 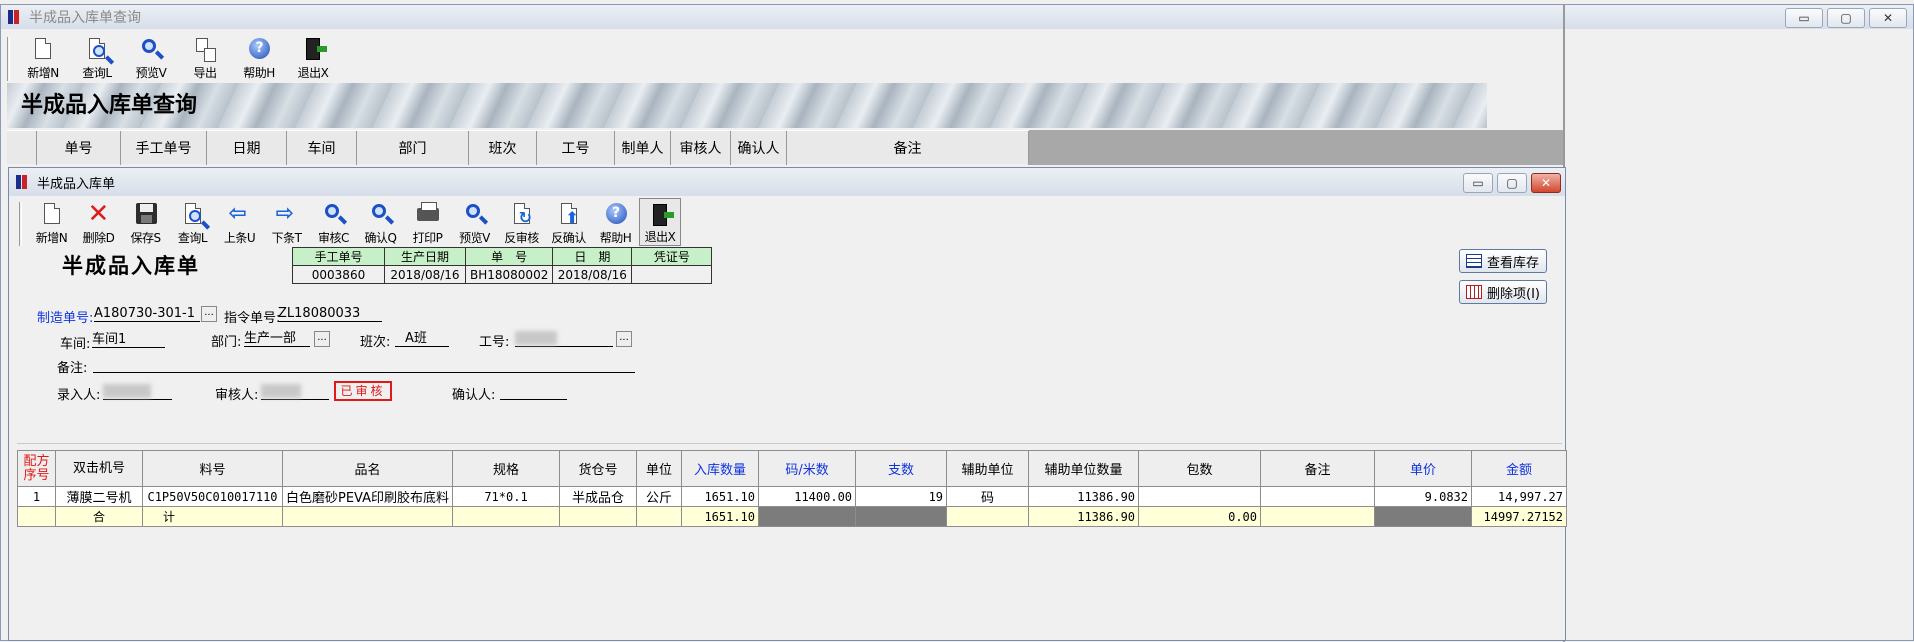 I want to click on tb-unconfirm-button: ⬆ 反确认, so click(x=568, y=222).